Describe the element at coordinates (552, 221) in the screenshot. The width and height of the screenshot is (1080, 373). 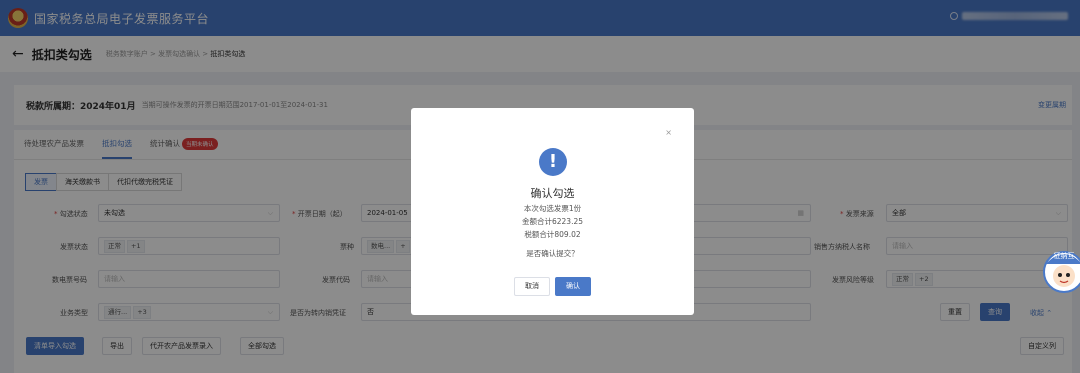
I see `dialog-amount: 金额合计6223.25` at that location.